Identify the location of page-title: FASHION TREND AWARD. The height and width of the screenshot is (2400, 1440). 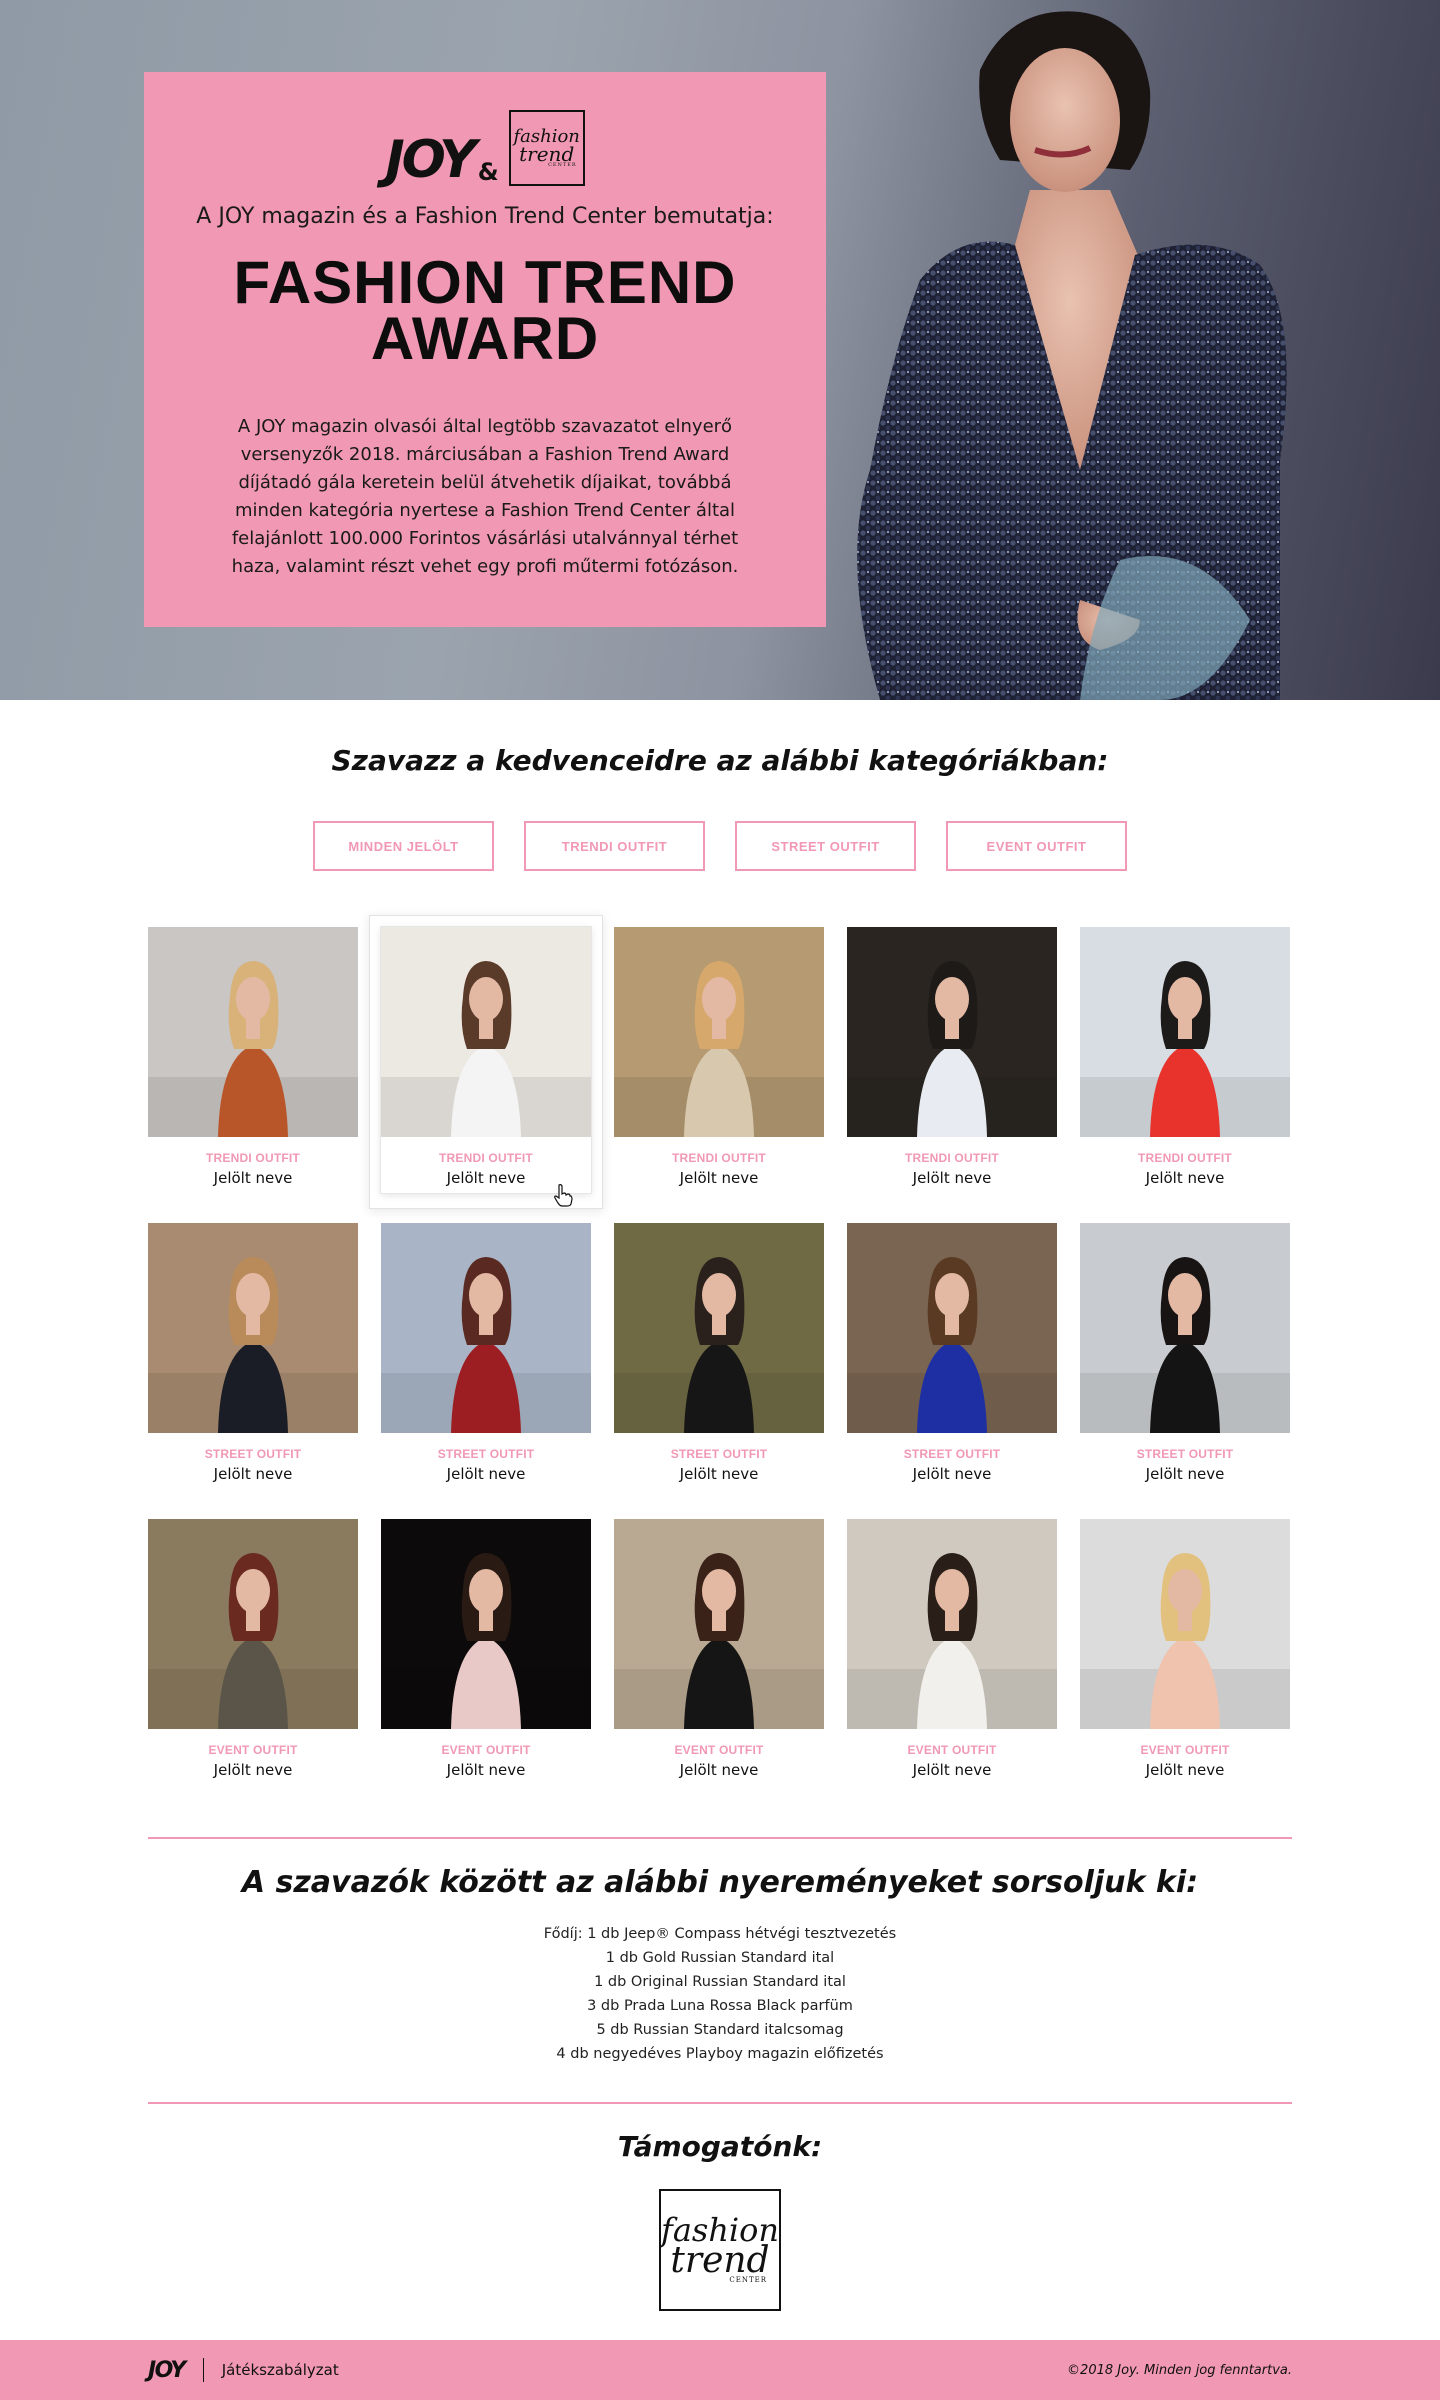
(485, 311).